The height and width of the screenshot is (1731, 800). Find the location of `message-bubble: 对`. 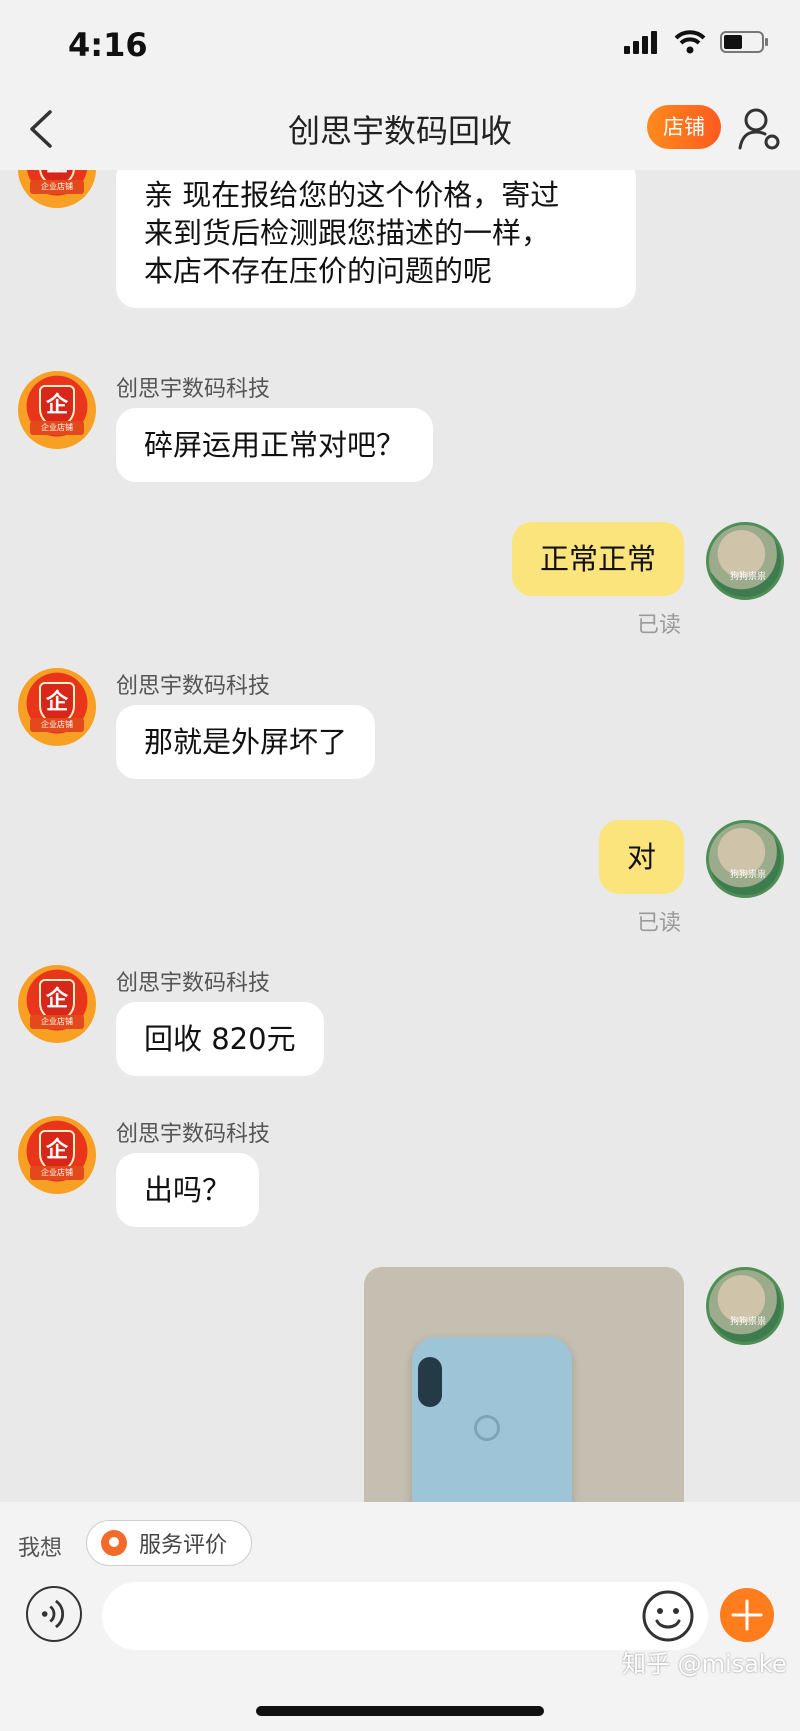

message-bubble: 对 is located at coordinates (641, 857).